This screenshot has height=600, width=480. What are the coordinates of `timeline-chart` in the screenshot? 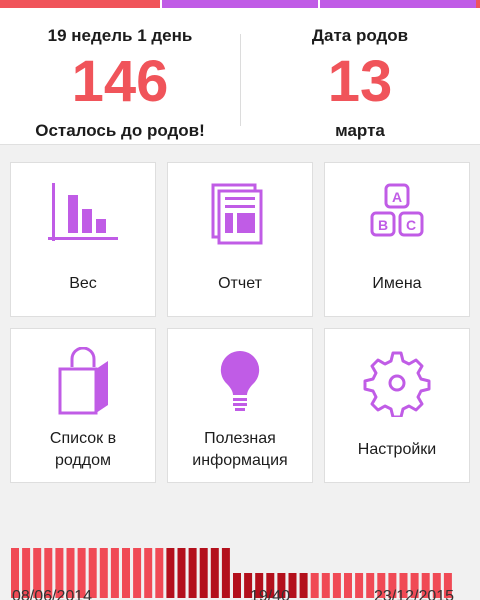 It's located at (231, 573).